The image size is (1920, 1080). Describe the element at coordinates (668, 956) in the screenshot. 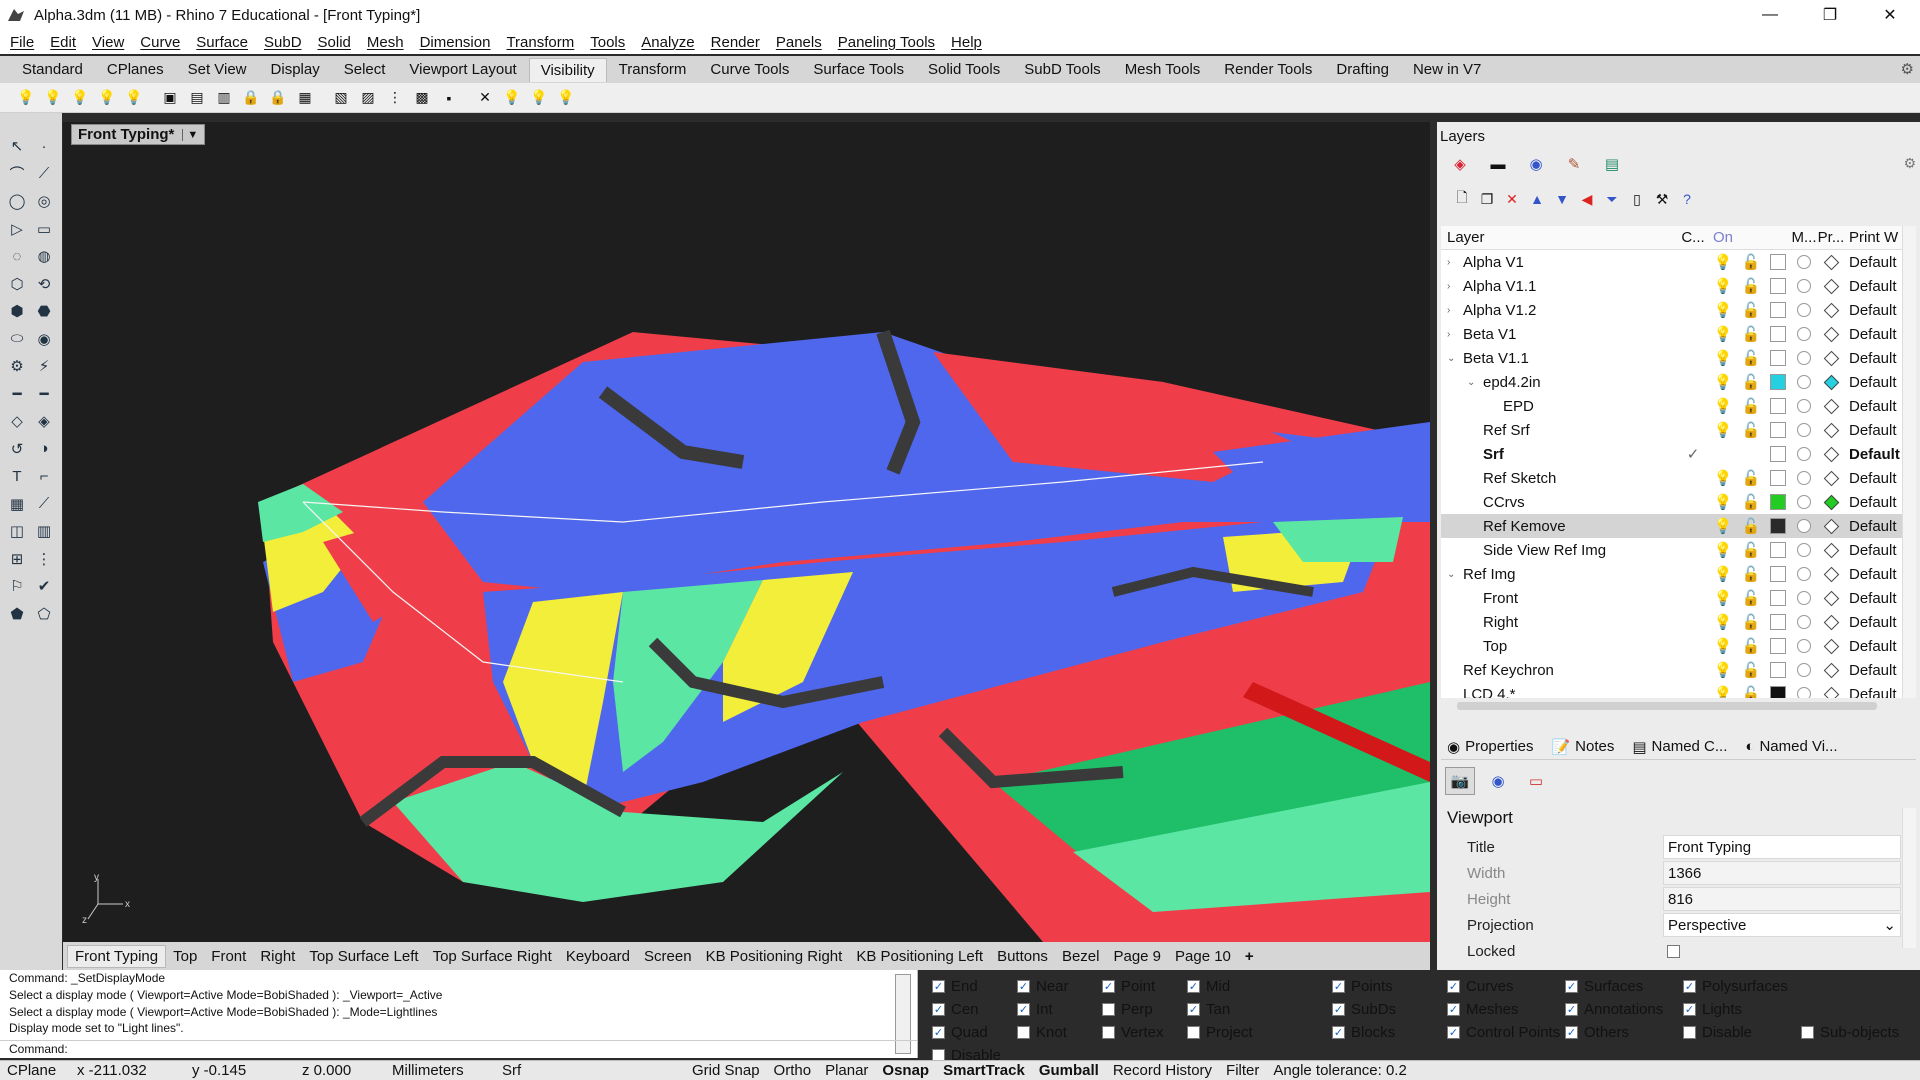

I see `viewport-tab-screen: Screen` at that location.